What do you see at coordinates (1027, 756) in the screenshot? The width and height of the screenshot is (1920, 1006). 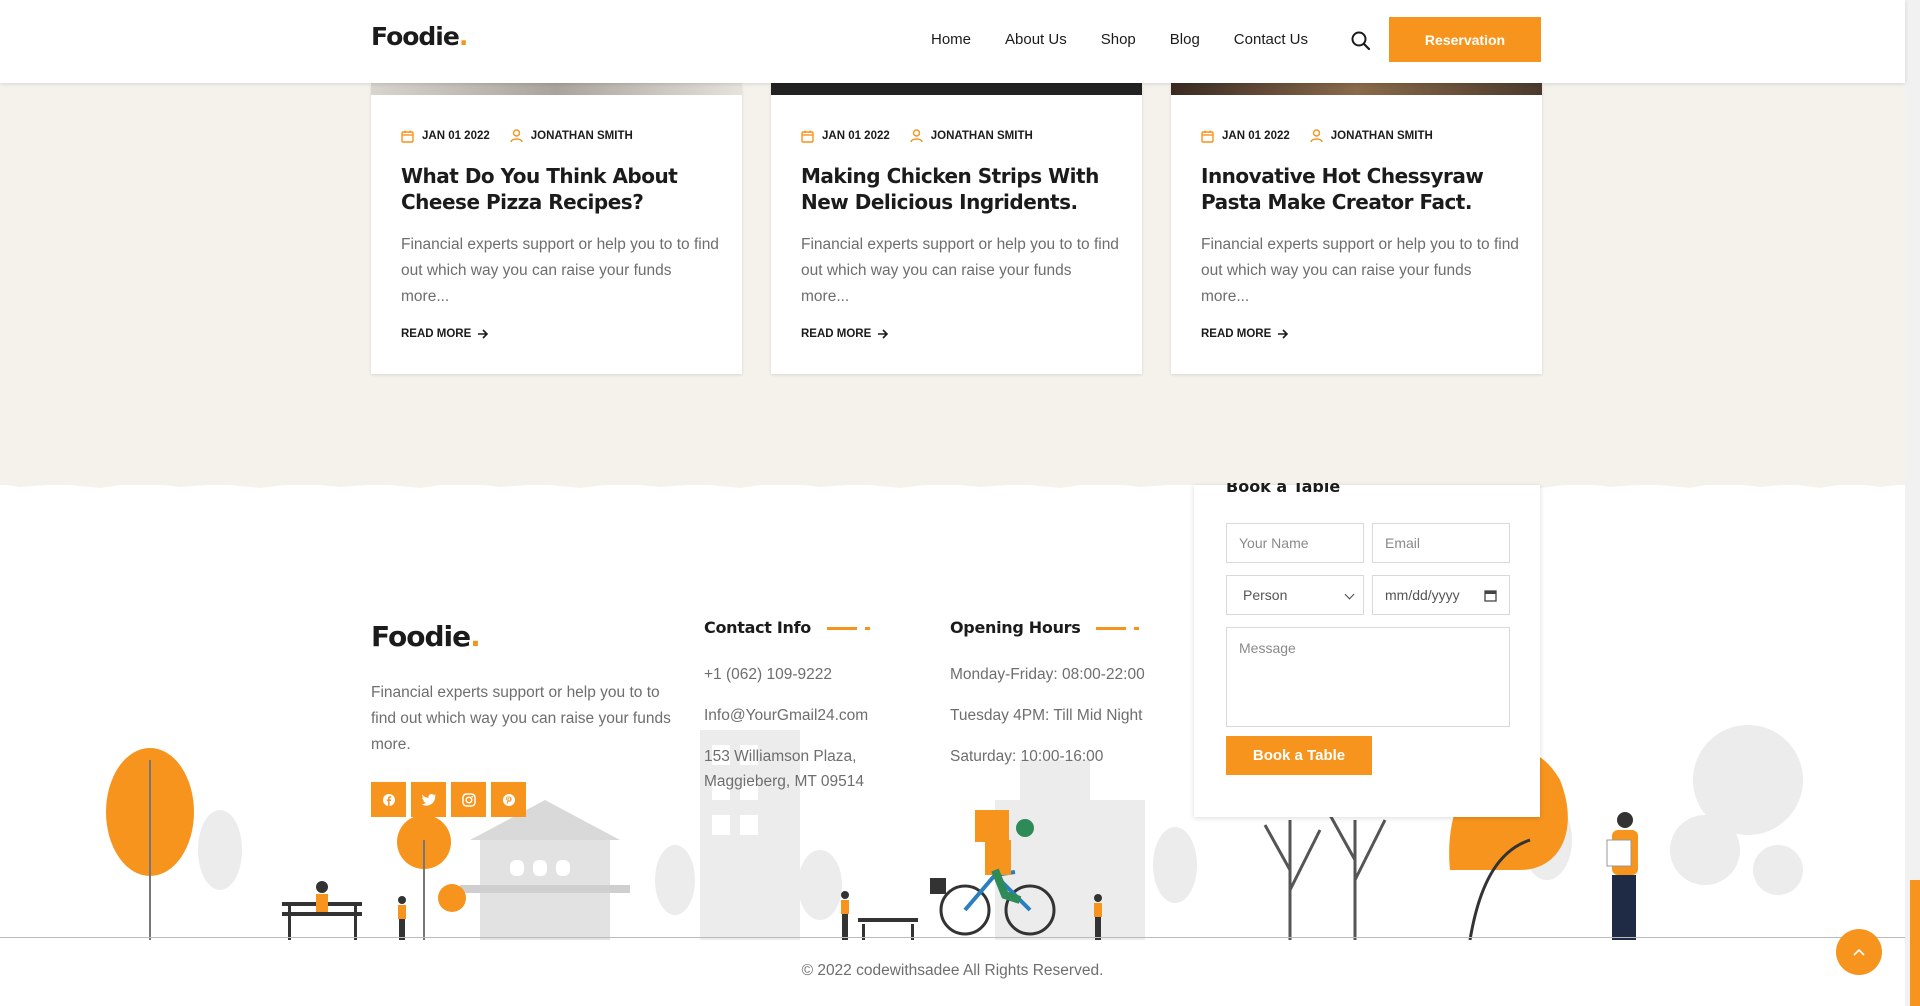 I see `hours-line: Saturday: 10:00-16:00` at bounding box center [1027, 756].